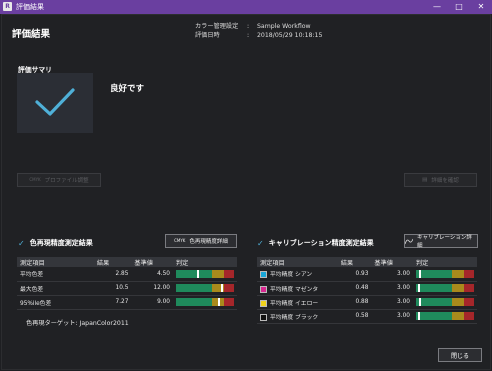 The width and height of the screenshot is (492, 371). What do you see at coordinates (437, 7) in the screenshot?
I see `minimize-button: —` at bounding box center [437, 7].